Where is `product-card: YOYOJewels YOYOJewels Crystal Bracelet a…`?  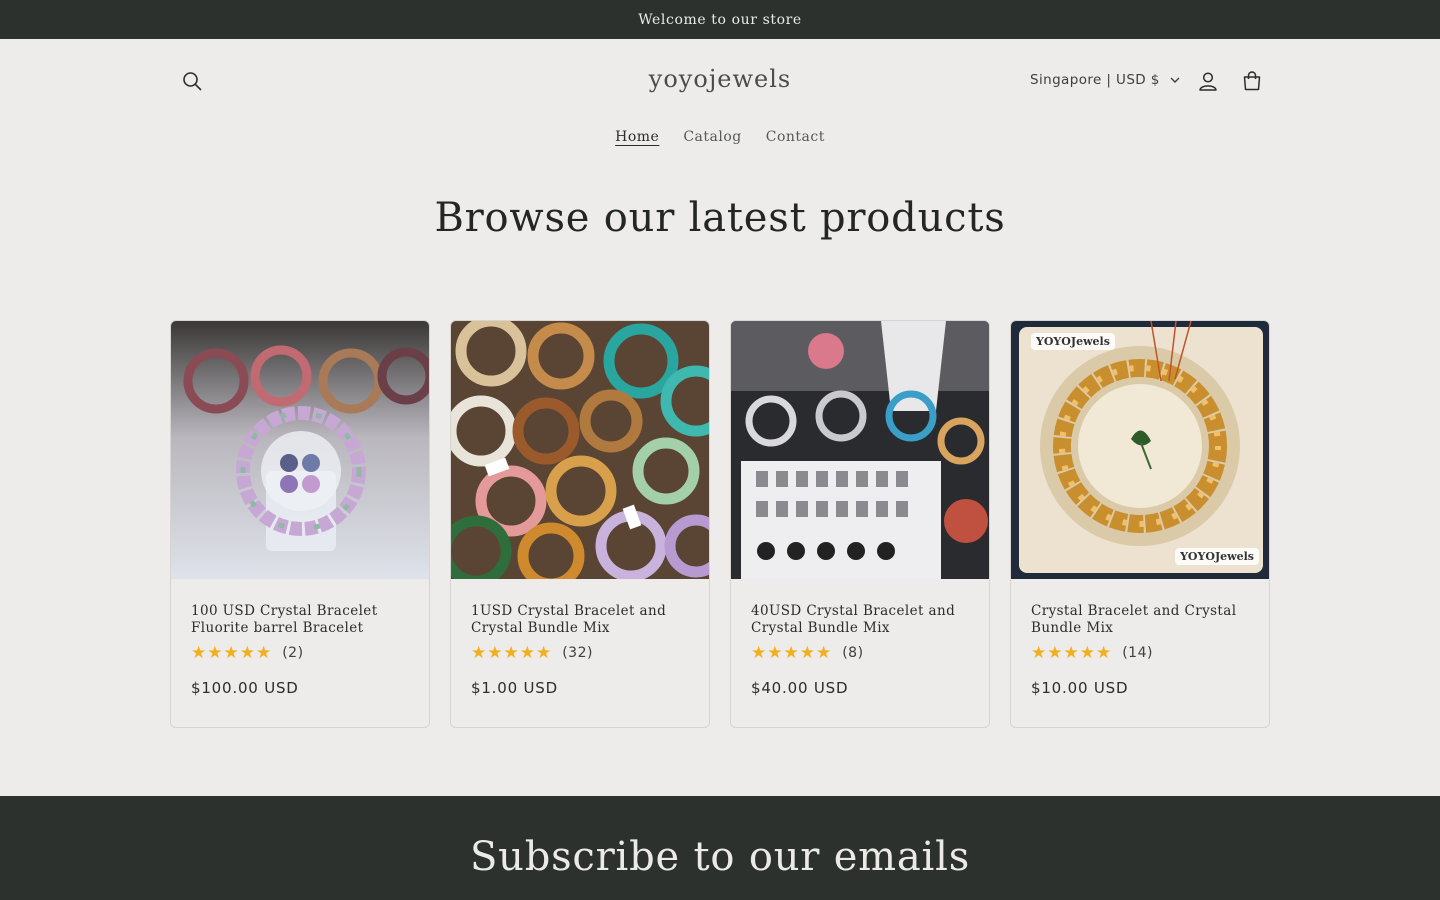
product-card: YOYOJewels YOYOJewels Crystal Bracelet a… is located at coordinates (1140, 524).